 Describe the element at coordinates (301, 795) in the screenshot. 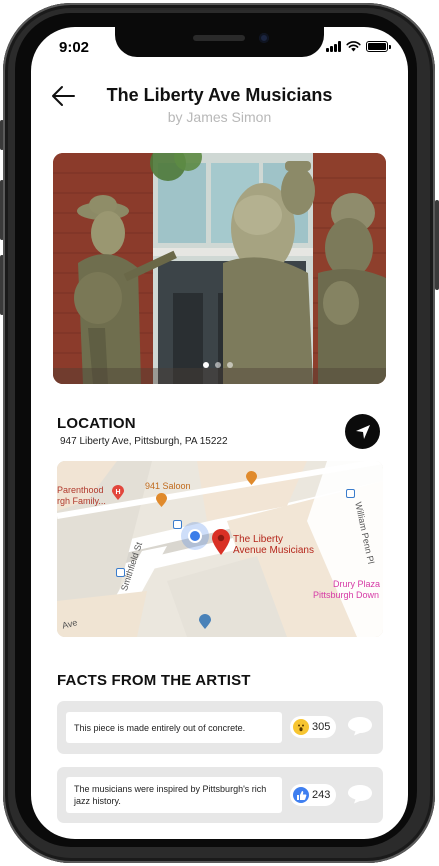

I see `thumbs-up-icon` at that location.